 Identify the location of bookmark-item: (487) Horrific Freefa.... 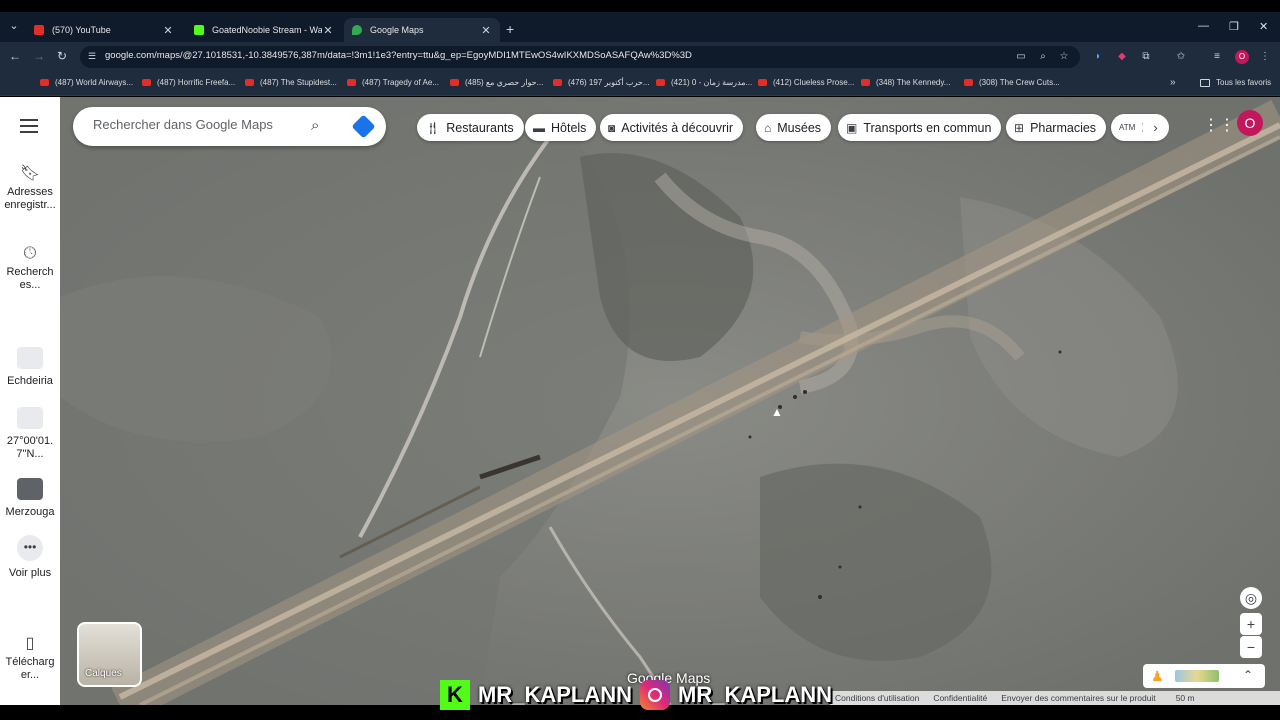
(188, 82).